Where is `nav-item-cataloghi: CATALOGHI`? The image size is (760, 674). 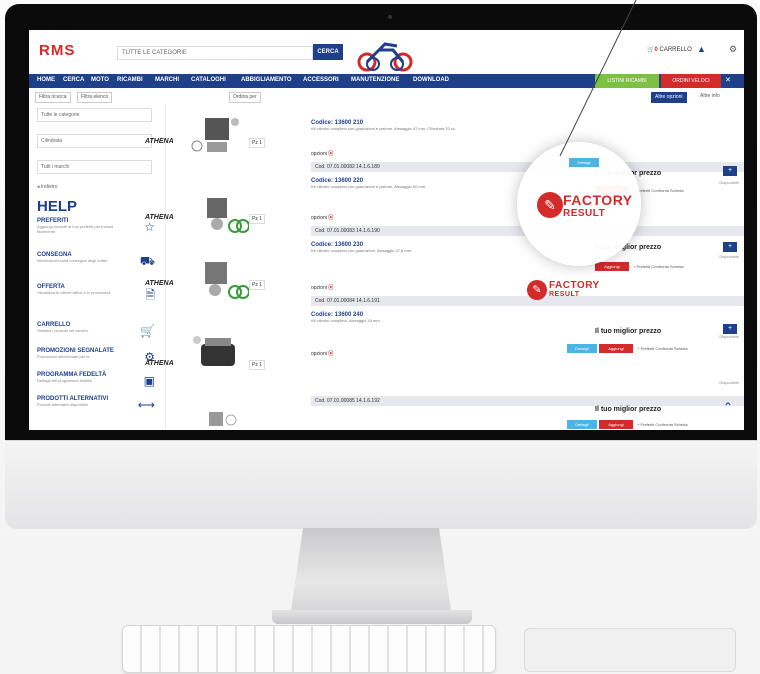
nav-item-cataloghi: CATALOGHI is located at coordinates (208, 80).